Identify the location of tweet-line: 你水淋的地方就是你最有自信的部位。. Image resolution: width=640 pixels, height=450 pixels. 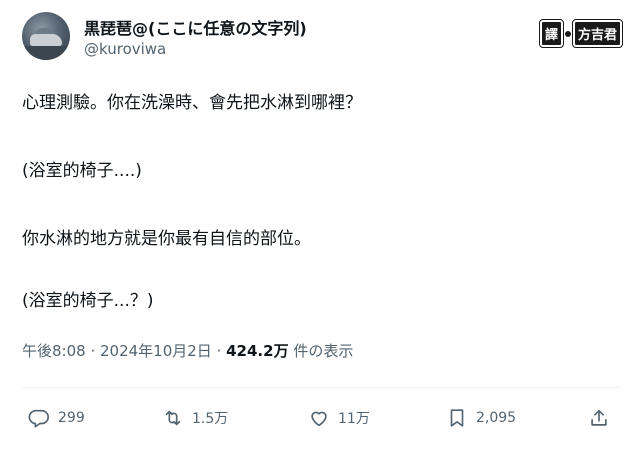
(166, 239).